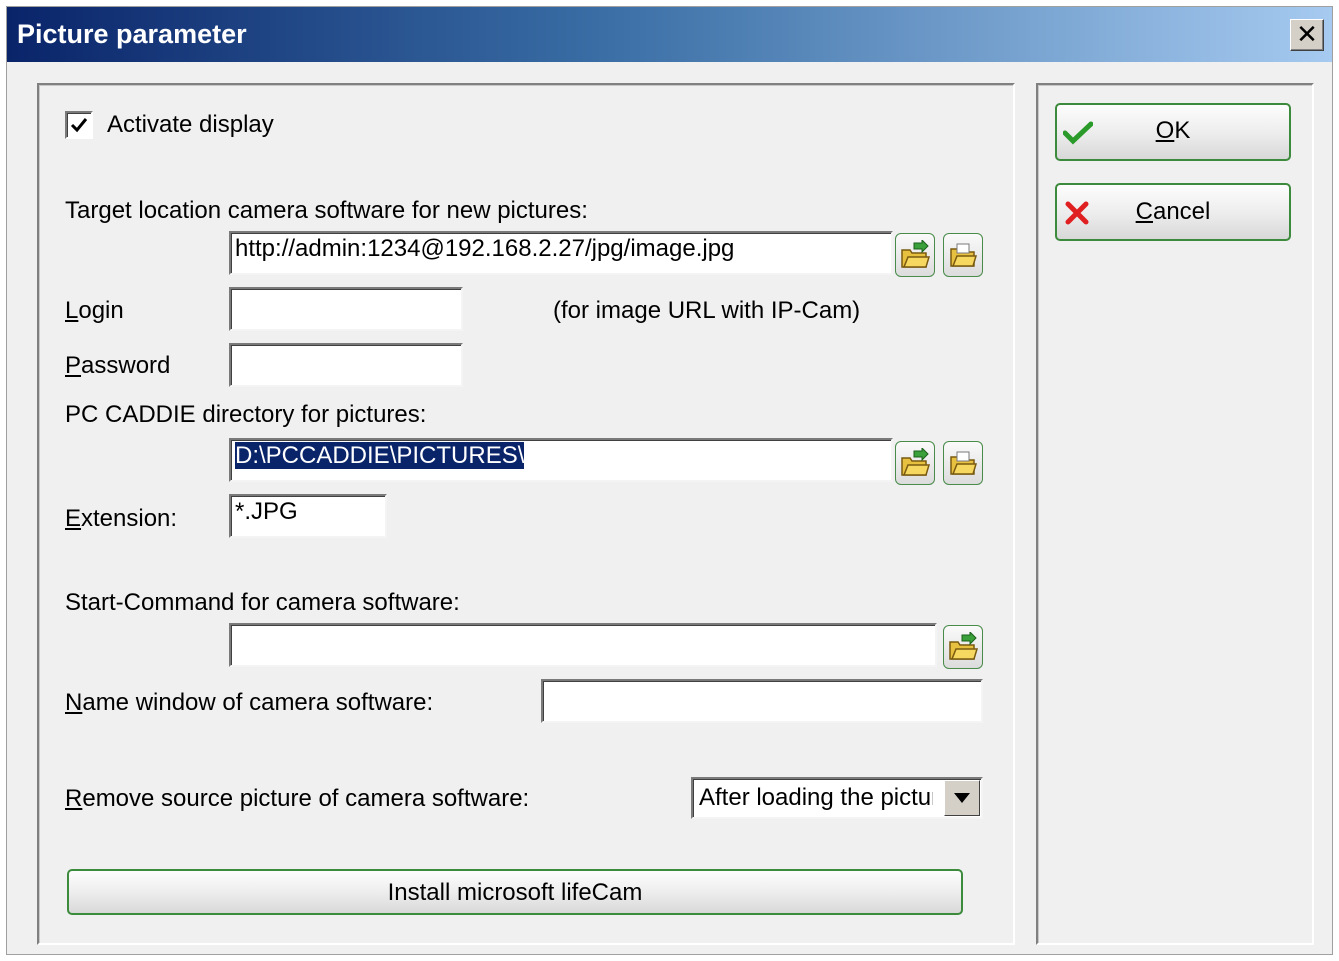 The image size is (1339, 961). Describe the element at coordinates (101, 310) in the screenshot. I see `login-label-text: ogin` at that location.